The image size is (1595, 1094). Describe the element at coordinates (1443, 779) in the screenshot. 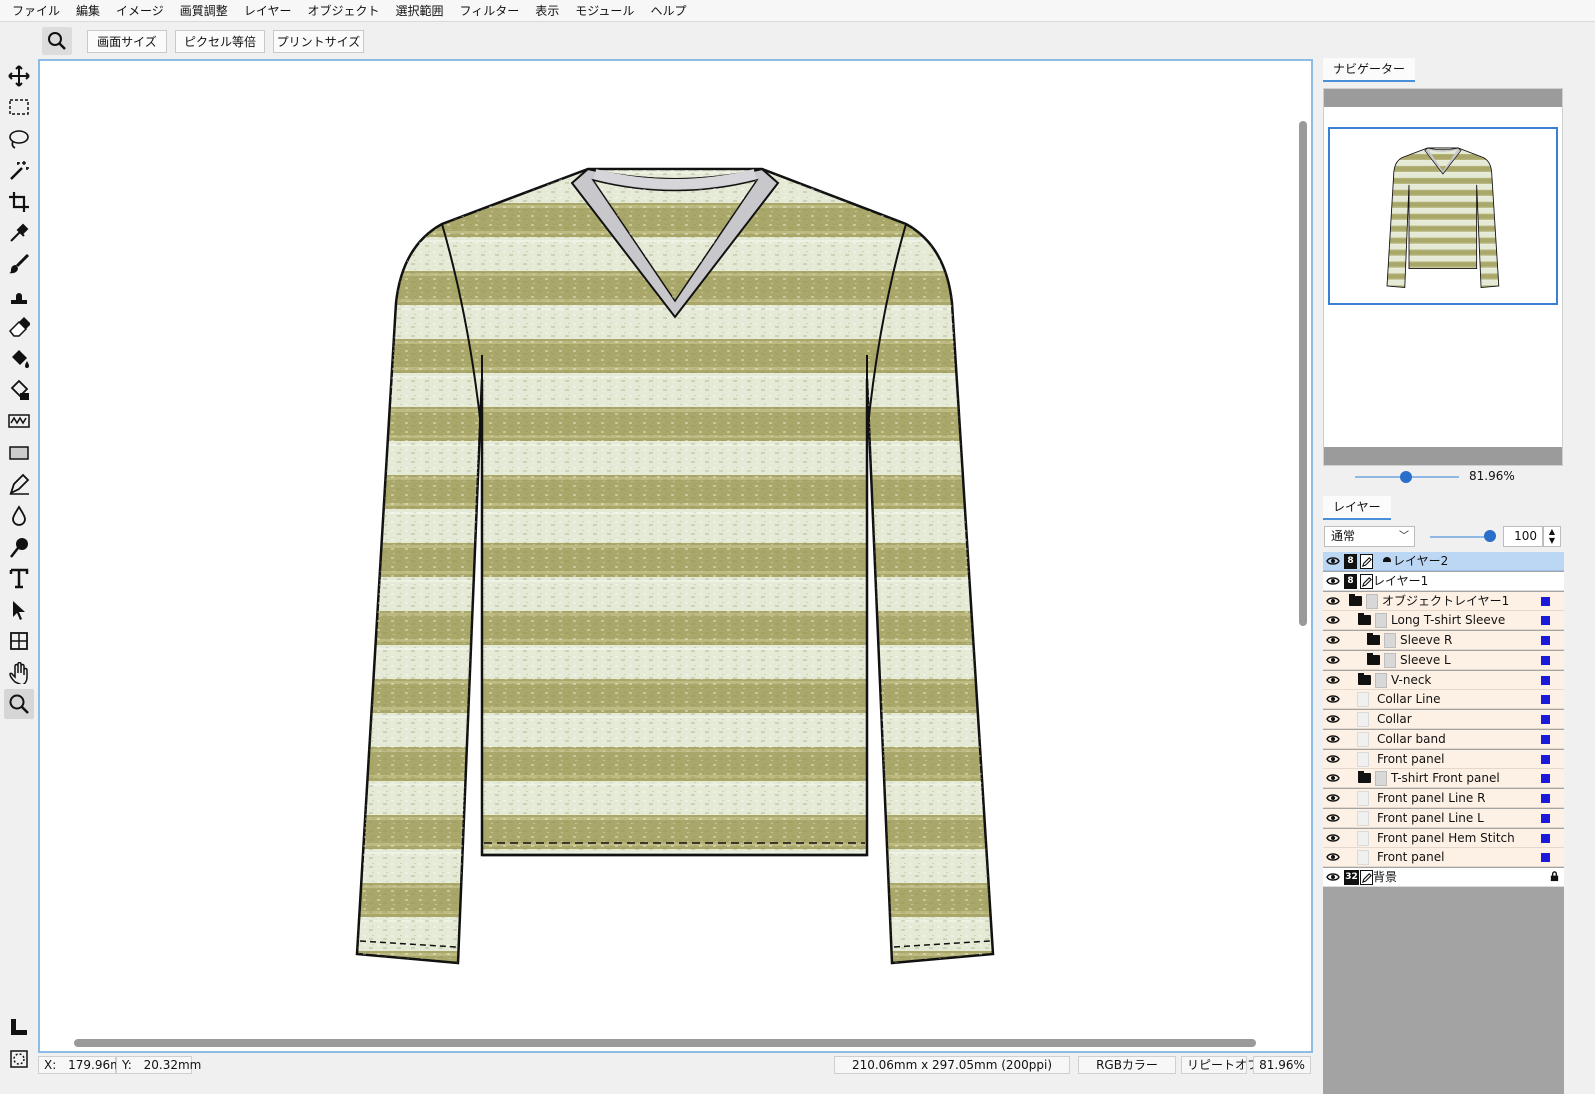

I see `layer-row: T-shirt Front panel` at that location.